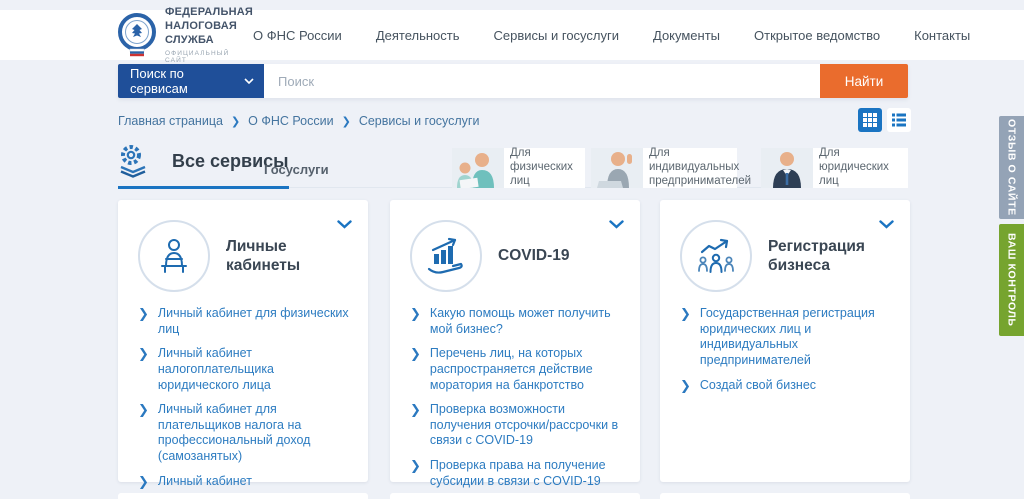 The height and width of the screenshot is (499, 1024). I want to click on nav-documents: Документы, so click(686, 35).